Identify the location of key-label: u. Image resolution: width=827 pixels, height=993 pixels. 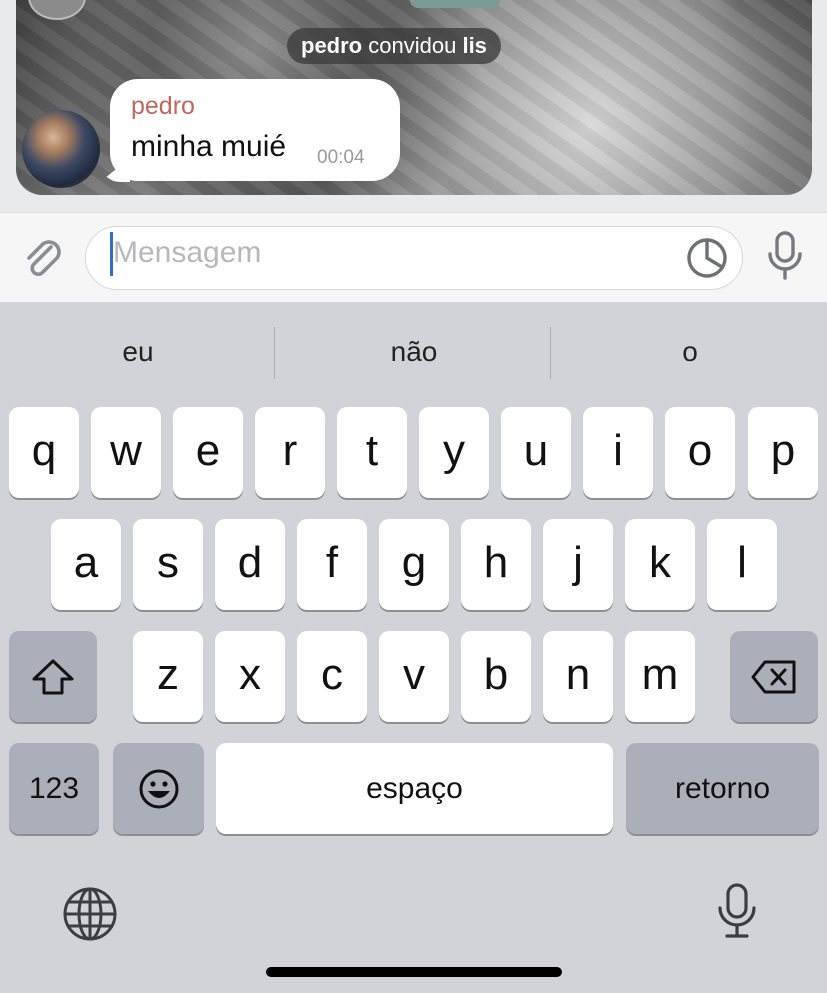
(536, 450).